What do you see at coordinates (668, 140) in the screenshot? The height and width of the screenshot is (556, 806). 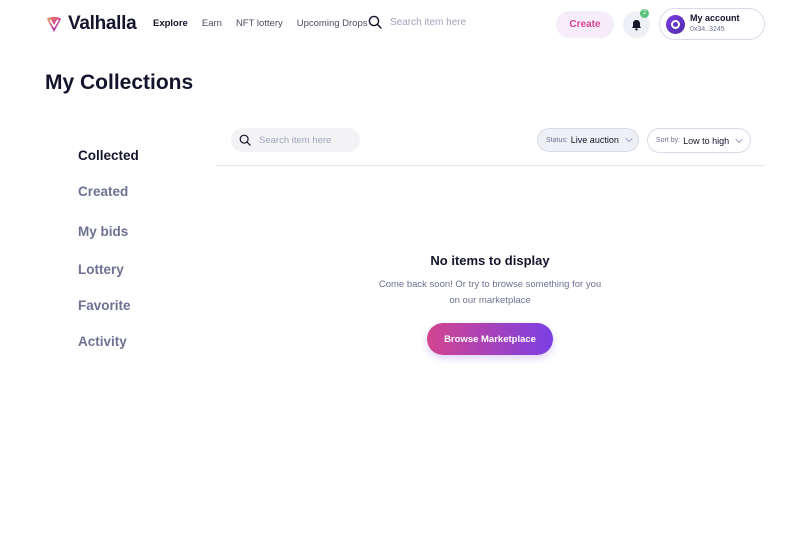 I see `sort-label: Sort by:` at bounding box center [668, 140].